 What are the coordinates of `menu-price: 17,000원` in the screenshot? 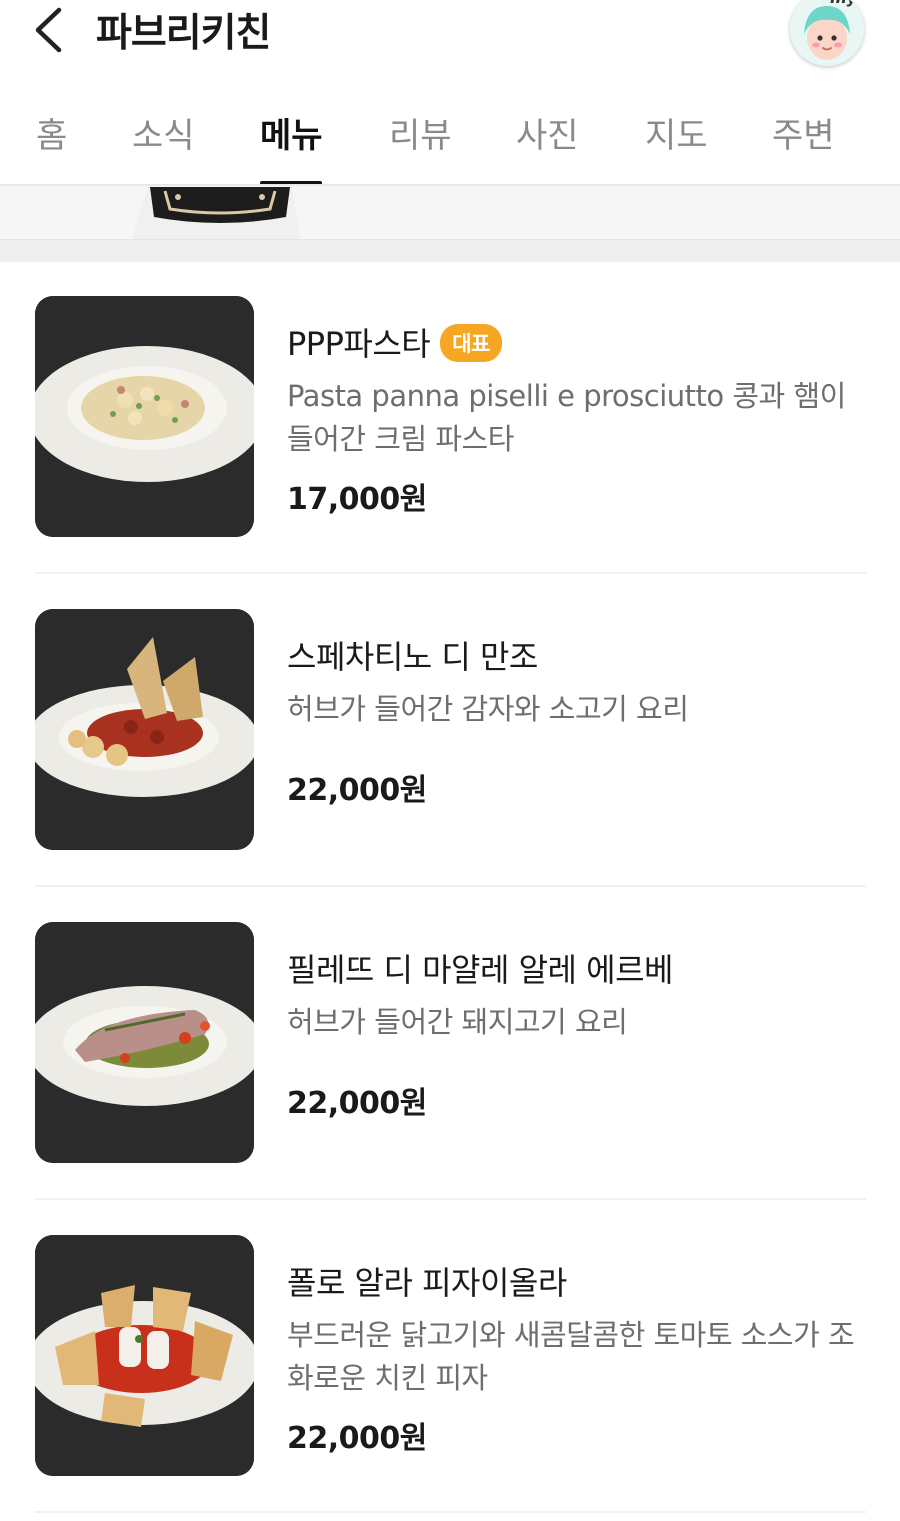 It's located at (357, 499).